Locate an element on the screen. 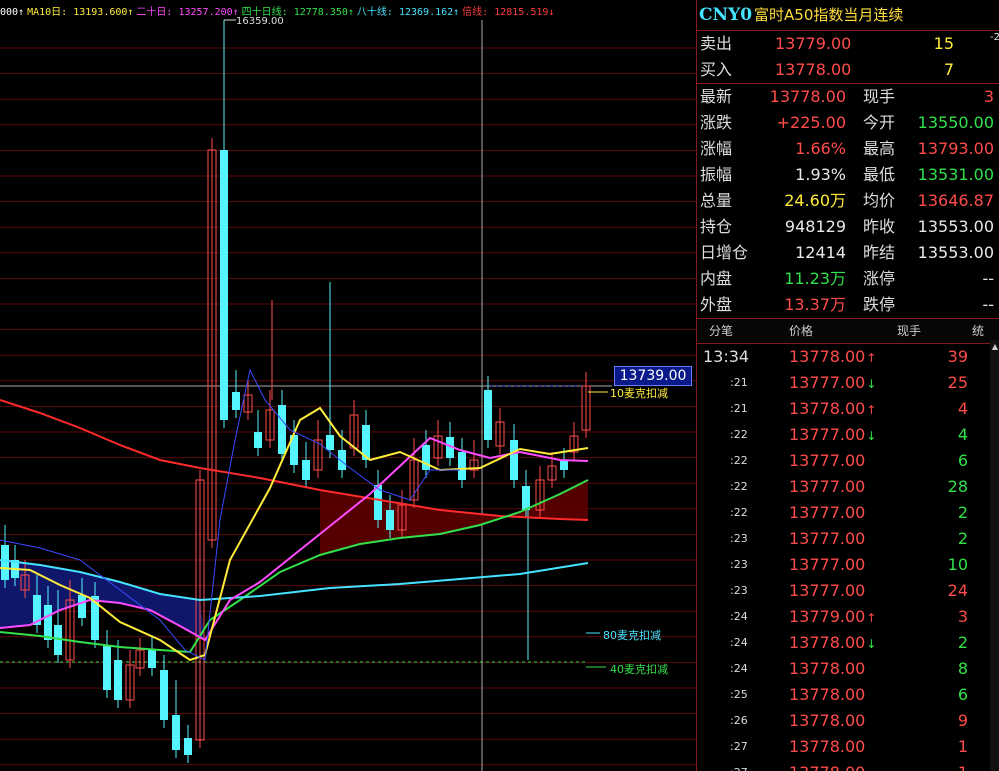 The height and width of the screenshot is (771, 999). tick-volume: 1 is located at coordinates (962, 746).